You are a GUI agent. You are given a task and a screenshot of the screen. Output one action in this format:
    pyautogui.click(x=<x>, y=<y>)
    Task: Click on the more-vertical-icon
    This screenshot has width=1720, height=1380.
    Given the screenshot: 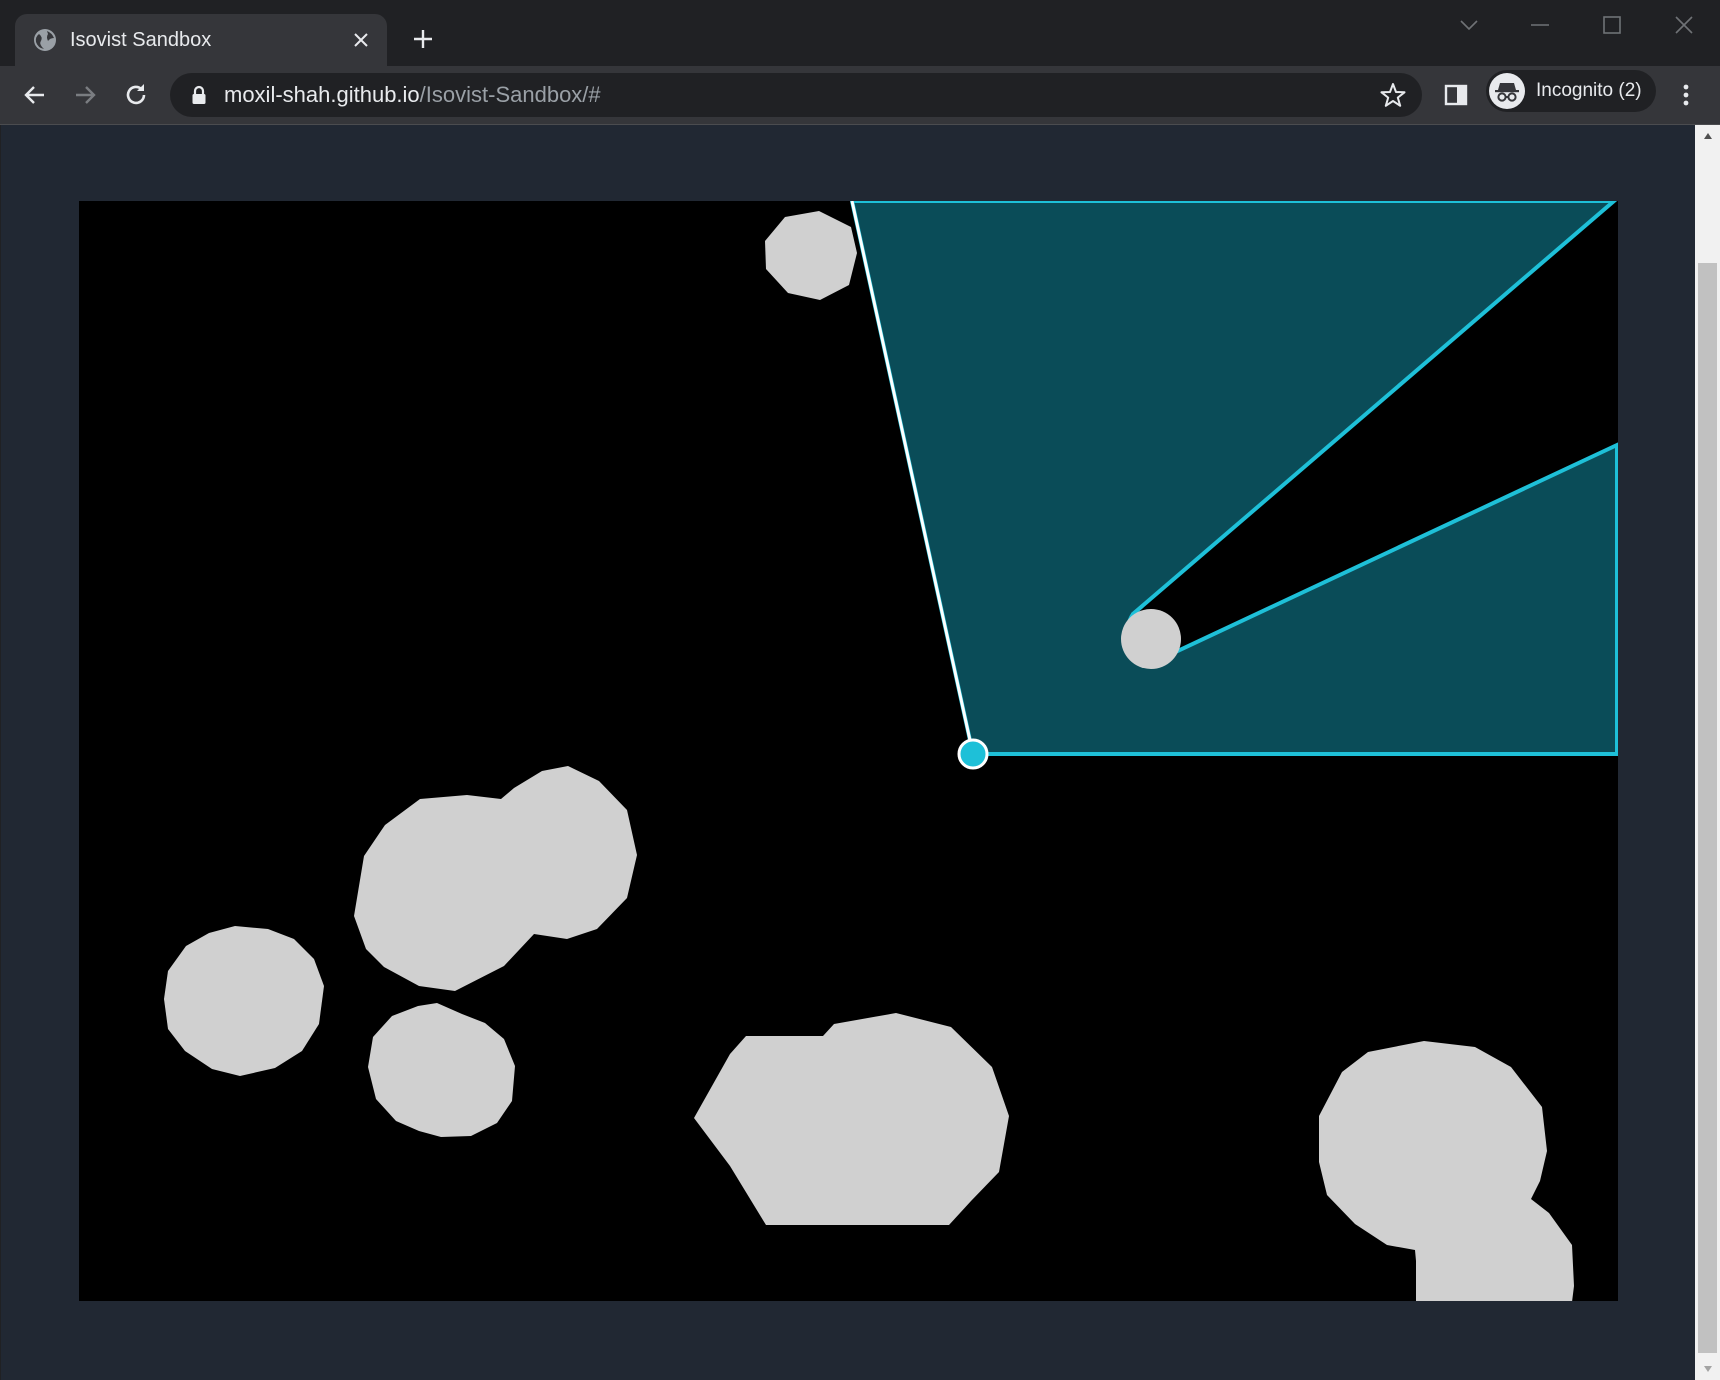 What is the action you would take?
    pyautogui.click(x=1686, y=95)
    